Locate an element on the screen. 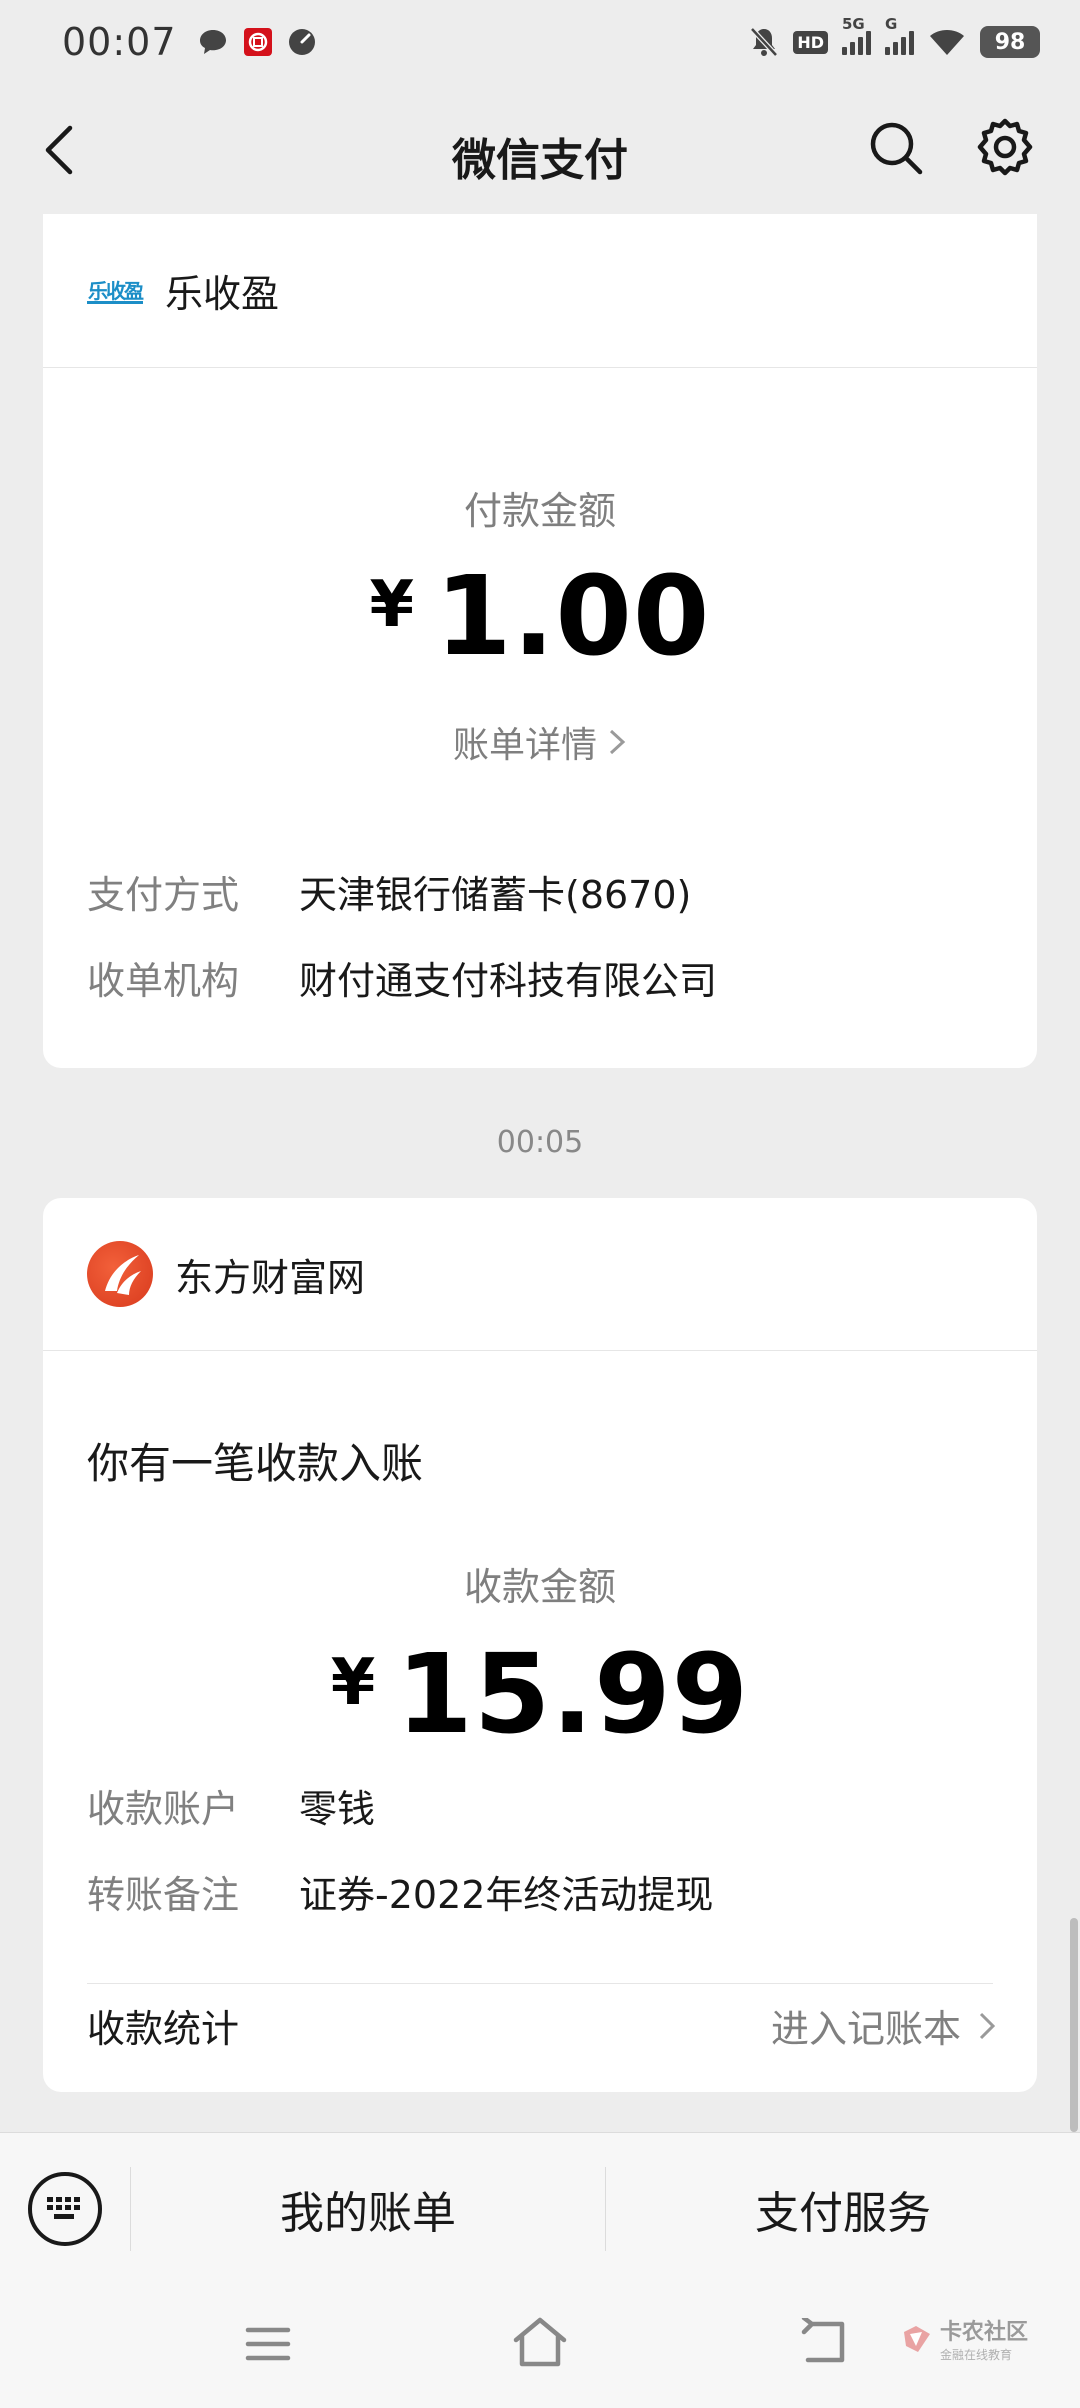 This screenshot has height=2408, width=1080. row-key: 收单机构 is located at coordinates (163, 981).